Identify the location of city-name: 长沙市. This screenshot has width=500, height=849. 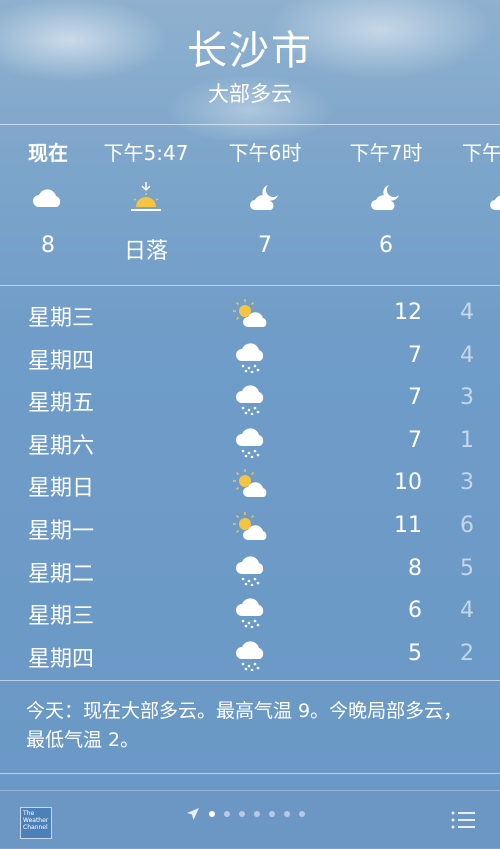
(250, 51).